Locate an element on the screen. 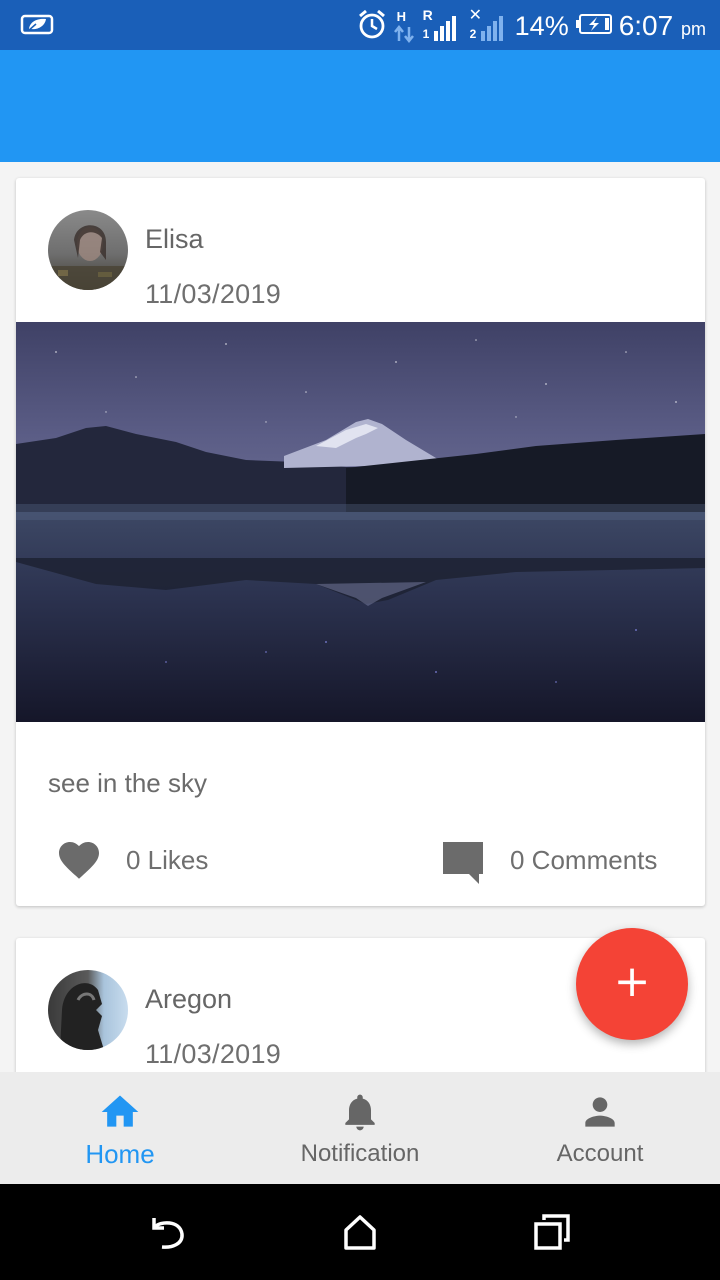 This screenshot has width=720, height=1280. nav-account-label: Account is located at coordinates (600, 1153).